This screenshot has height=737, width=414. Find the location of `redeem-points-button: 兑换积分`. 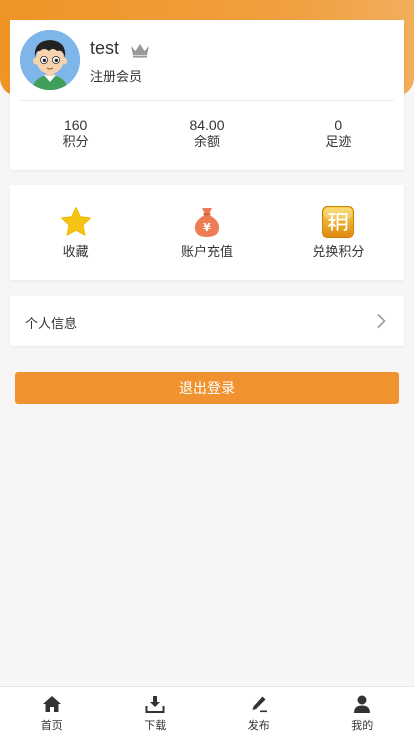

redeem-points-button: 兑换积分 is located at coordinates (338, 232).